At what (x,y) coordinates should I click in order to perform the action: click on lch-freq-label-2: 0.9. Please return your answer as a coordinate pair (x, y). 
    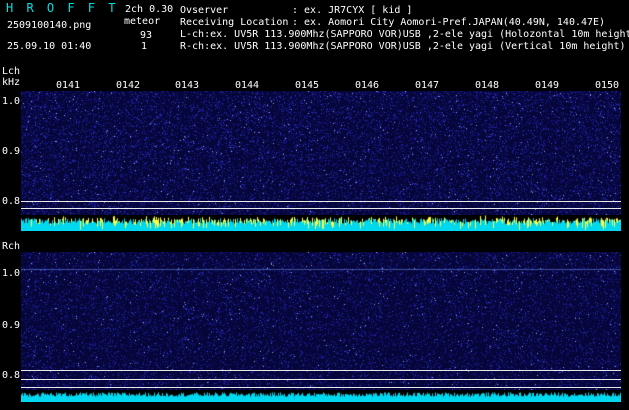
    Looking at the image, I should click on (11, 151).